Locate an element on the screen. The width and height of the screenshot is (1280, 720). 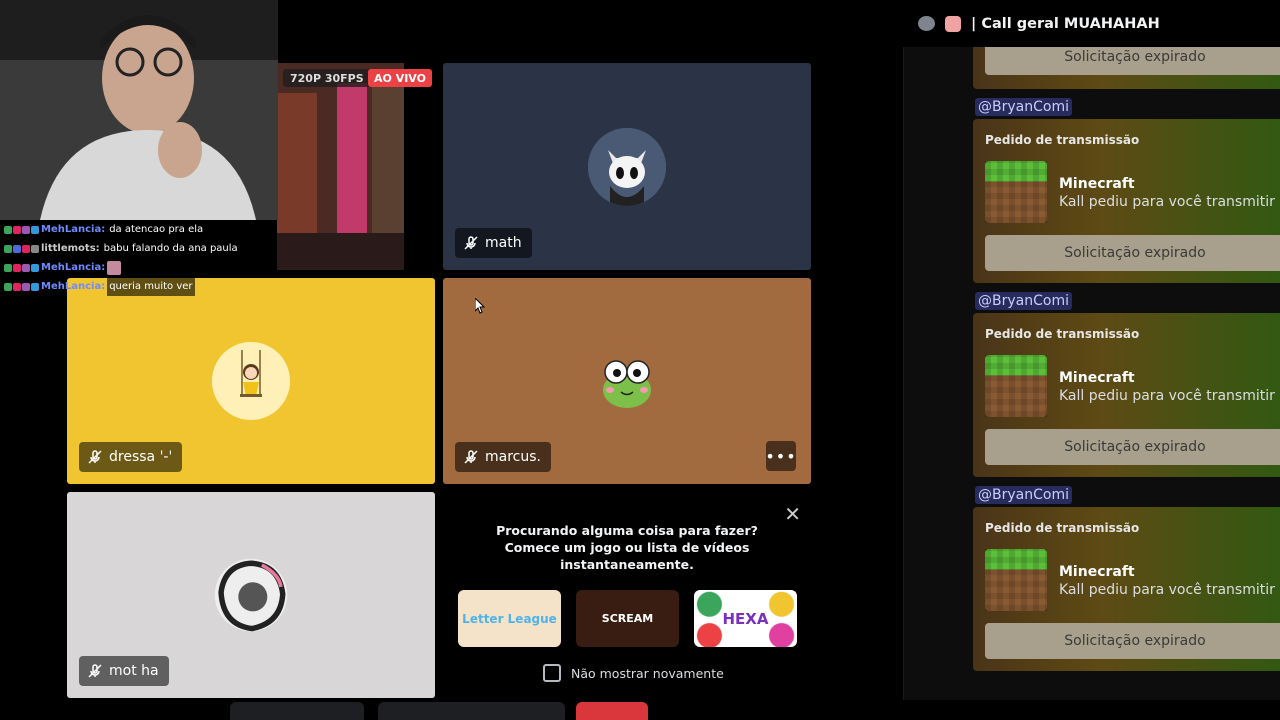
stream-request-embed: Solicitação expirado is located at coordinates (1126, 68).